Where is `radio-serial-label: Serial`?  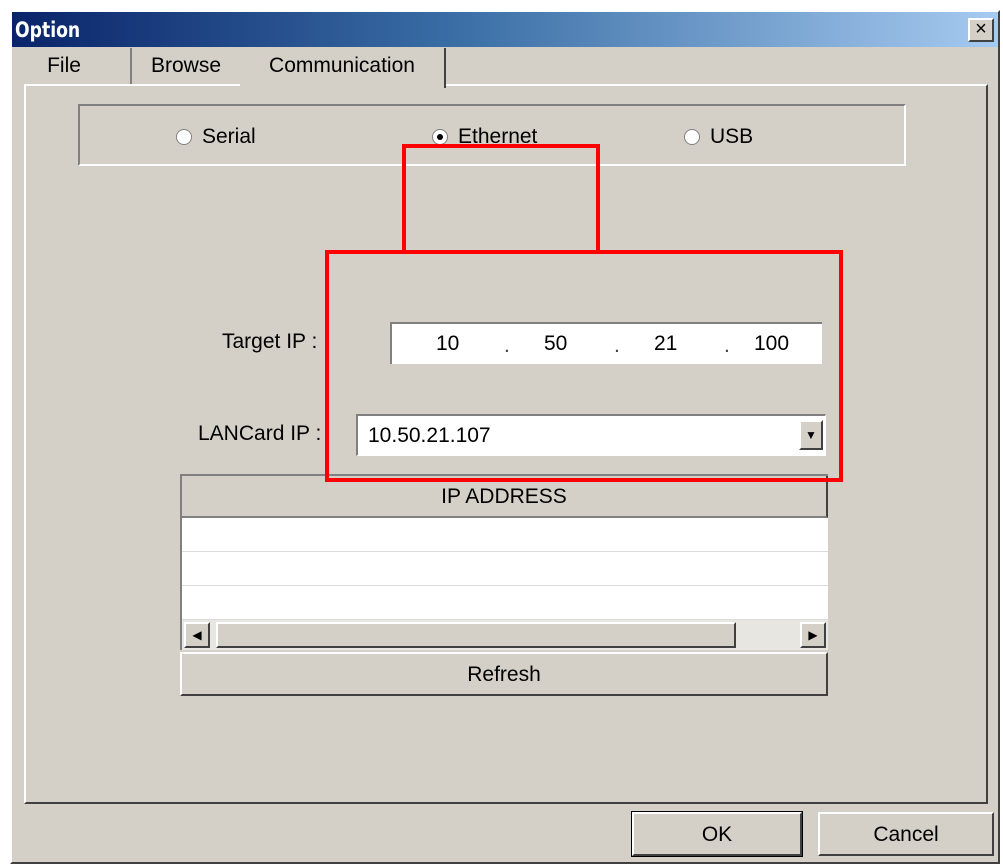 radio-serial-label: Serial is located at coordinates (229, 136).